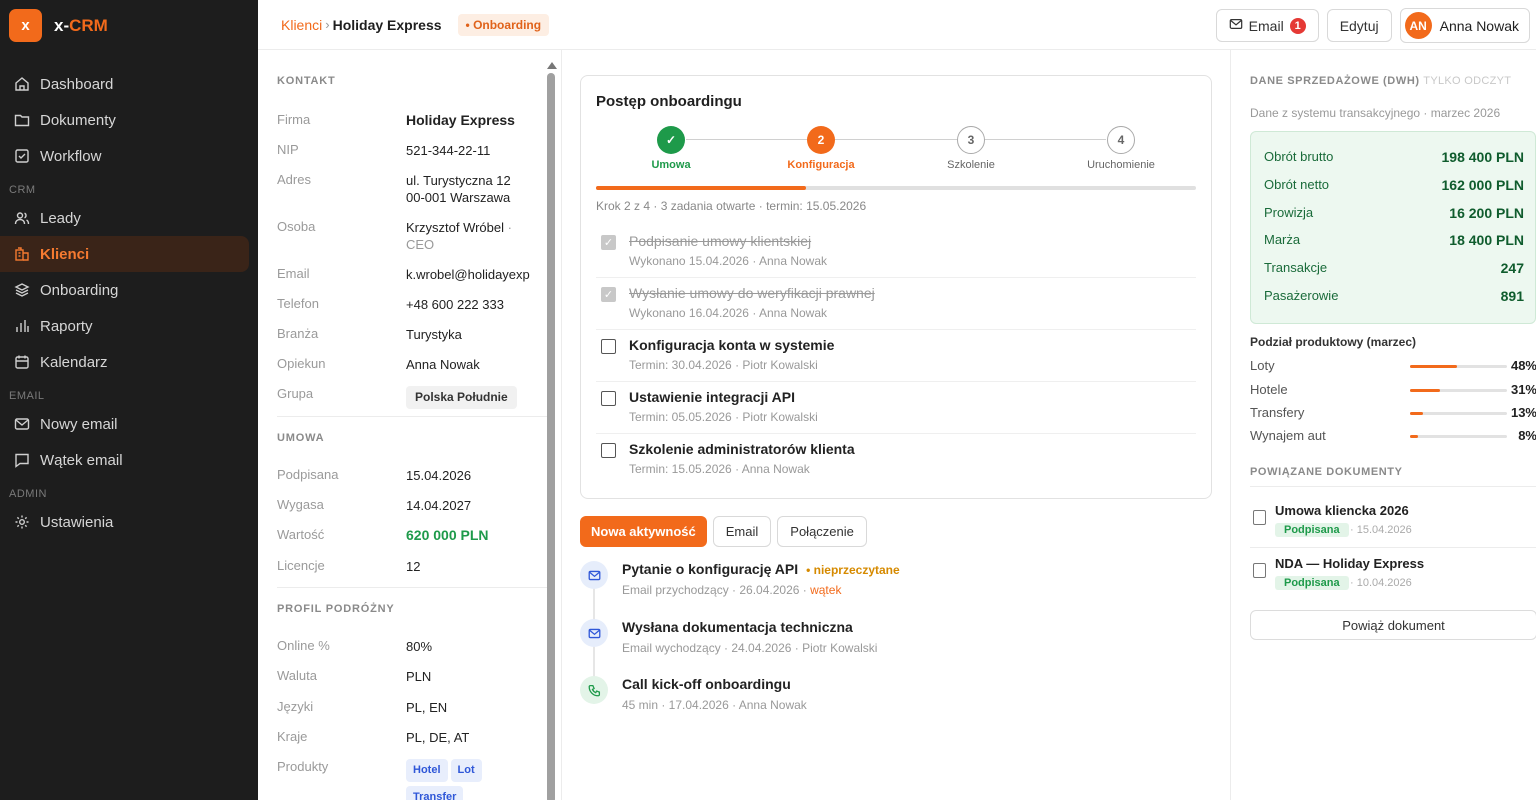  Describe the element at coordinates (71, 156) in the screenshot. I see `sidebar-item-label: Workflow` at that location.